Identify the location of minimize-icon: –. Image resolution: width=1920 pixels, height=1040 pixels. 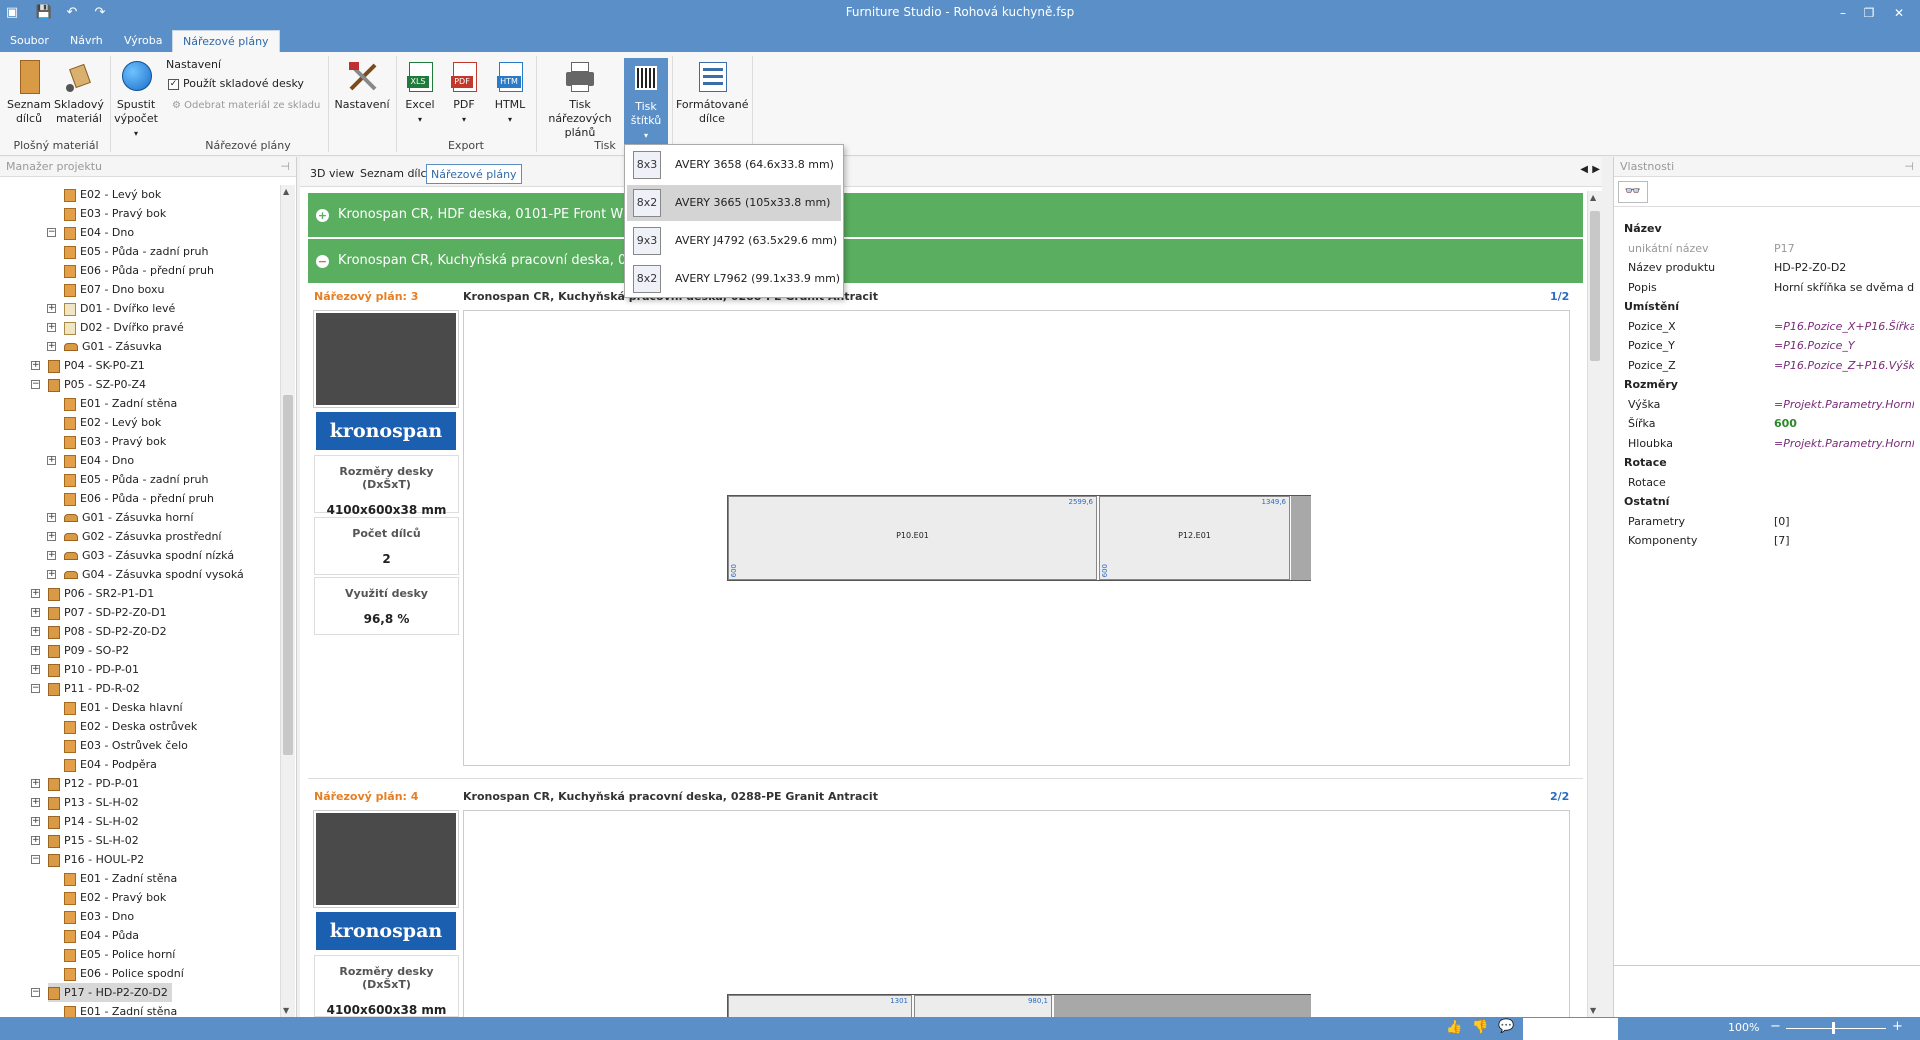
(1843, 13).